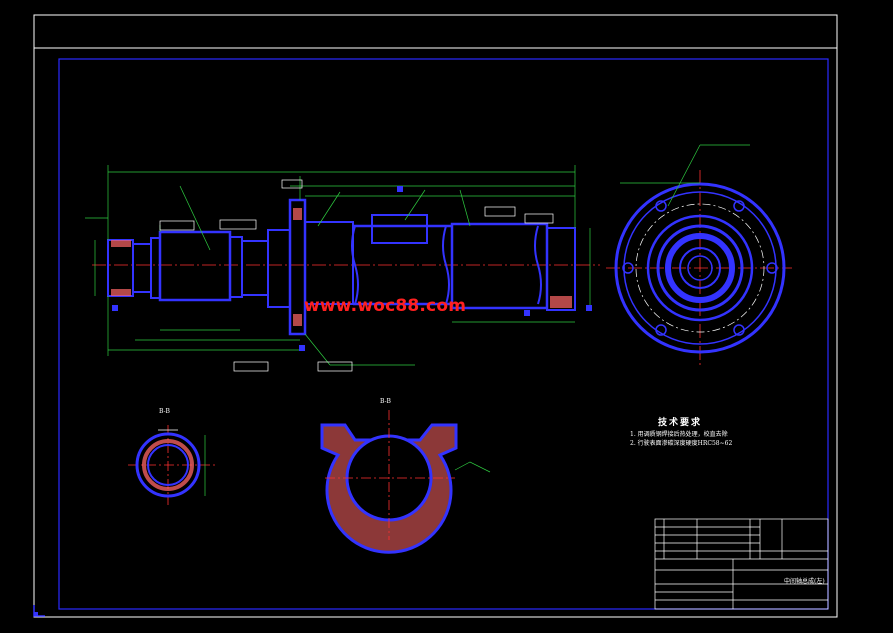 This screenshot has width=893, height=633. I want to click on end-view, so click(699, 256).